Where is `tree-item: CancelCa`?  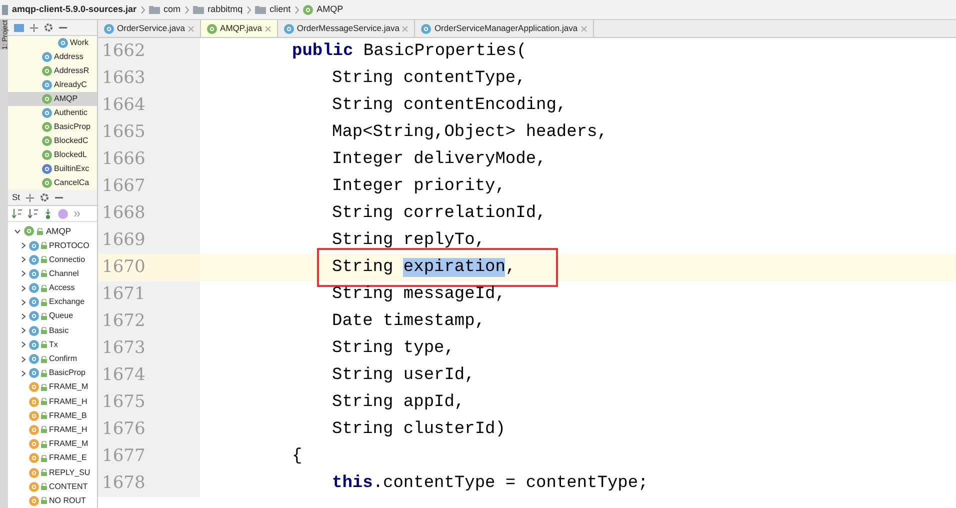 tree-item: CancelCa is located at coordinates (52, 183).